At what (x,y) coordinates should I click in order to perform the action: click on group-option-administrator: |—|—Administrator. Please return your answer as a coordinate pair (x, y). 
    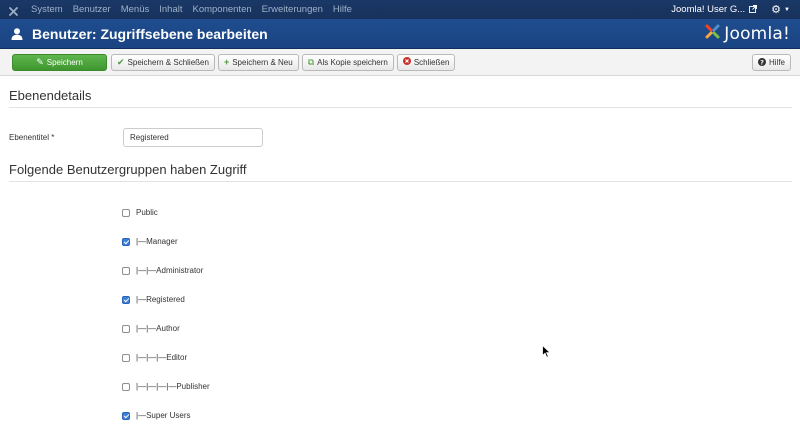
    Looking at the image, I should click on (162, 270).